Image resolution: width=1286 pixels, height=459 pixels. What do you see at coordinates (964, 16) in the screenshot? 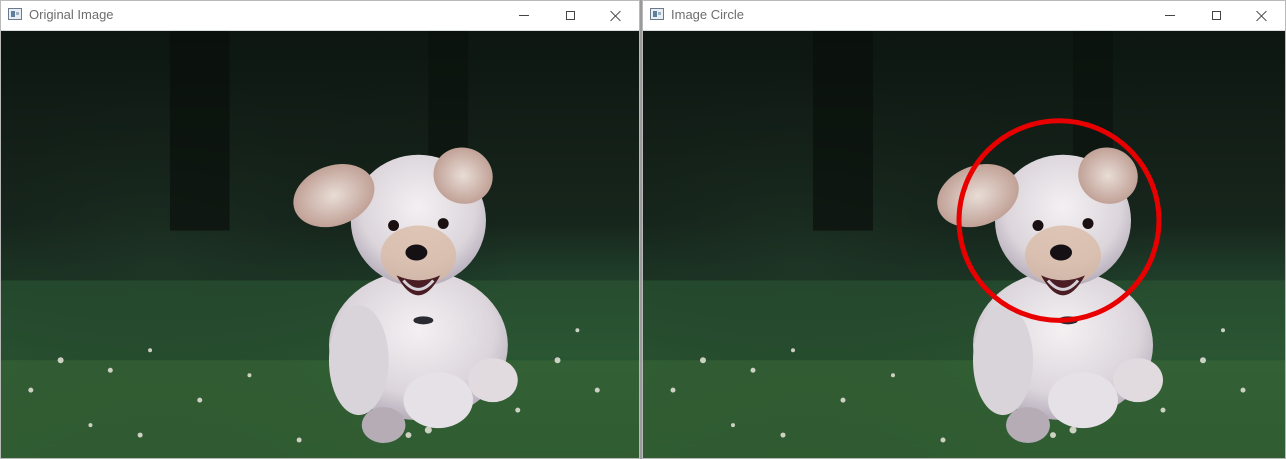
I see `titlebar: Image Circle` at bounding box center [964, 16].